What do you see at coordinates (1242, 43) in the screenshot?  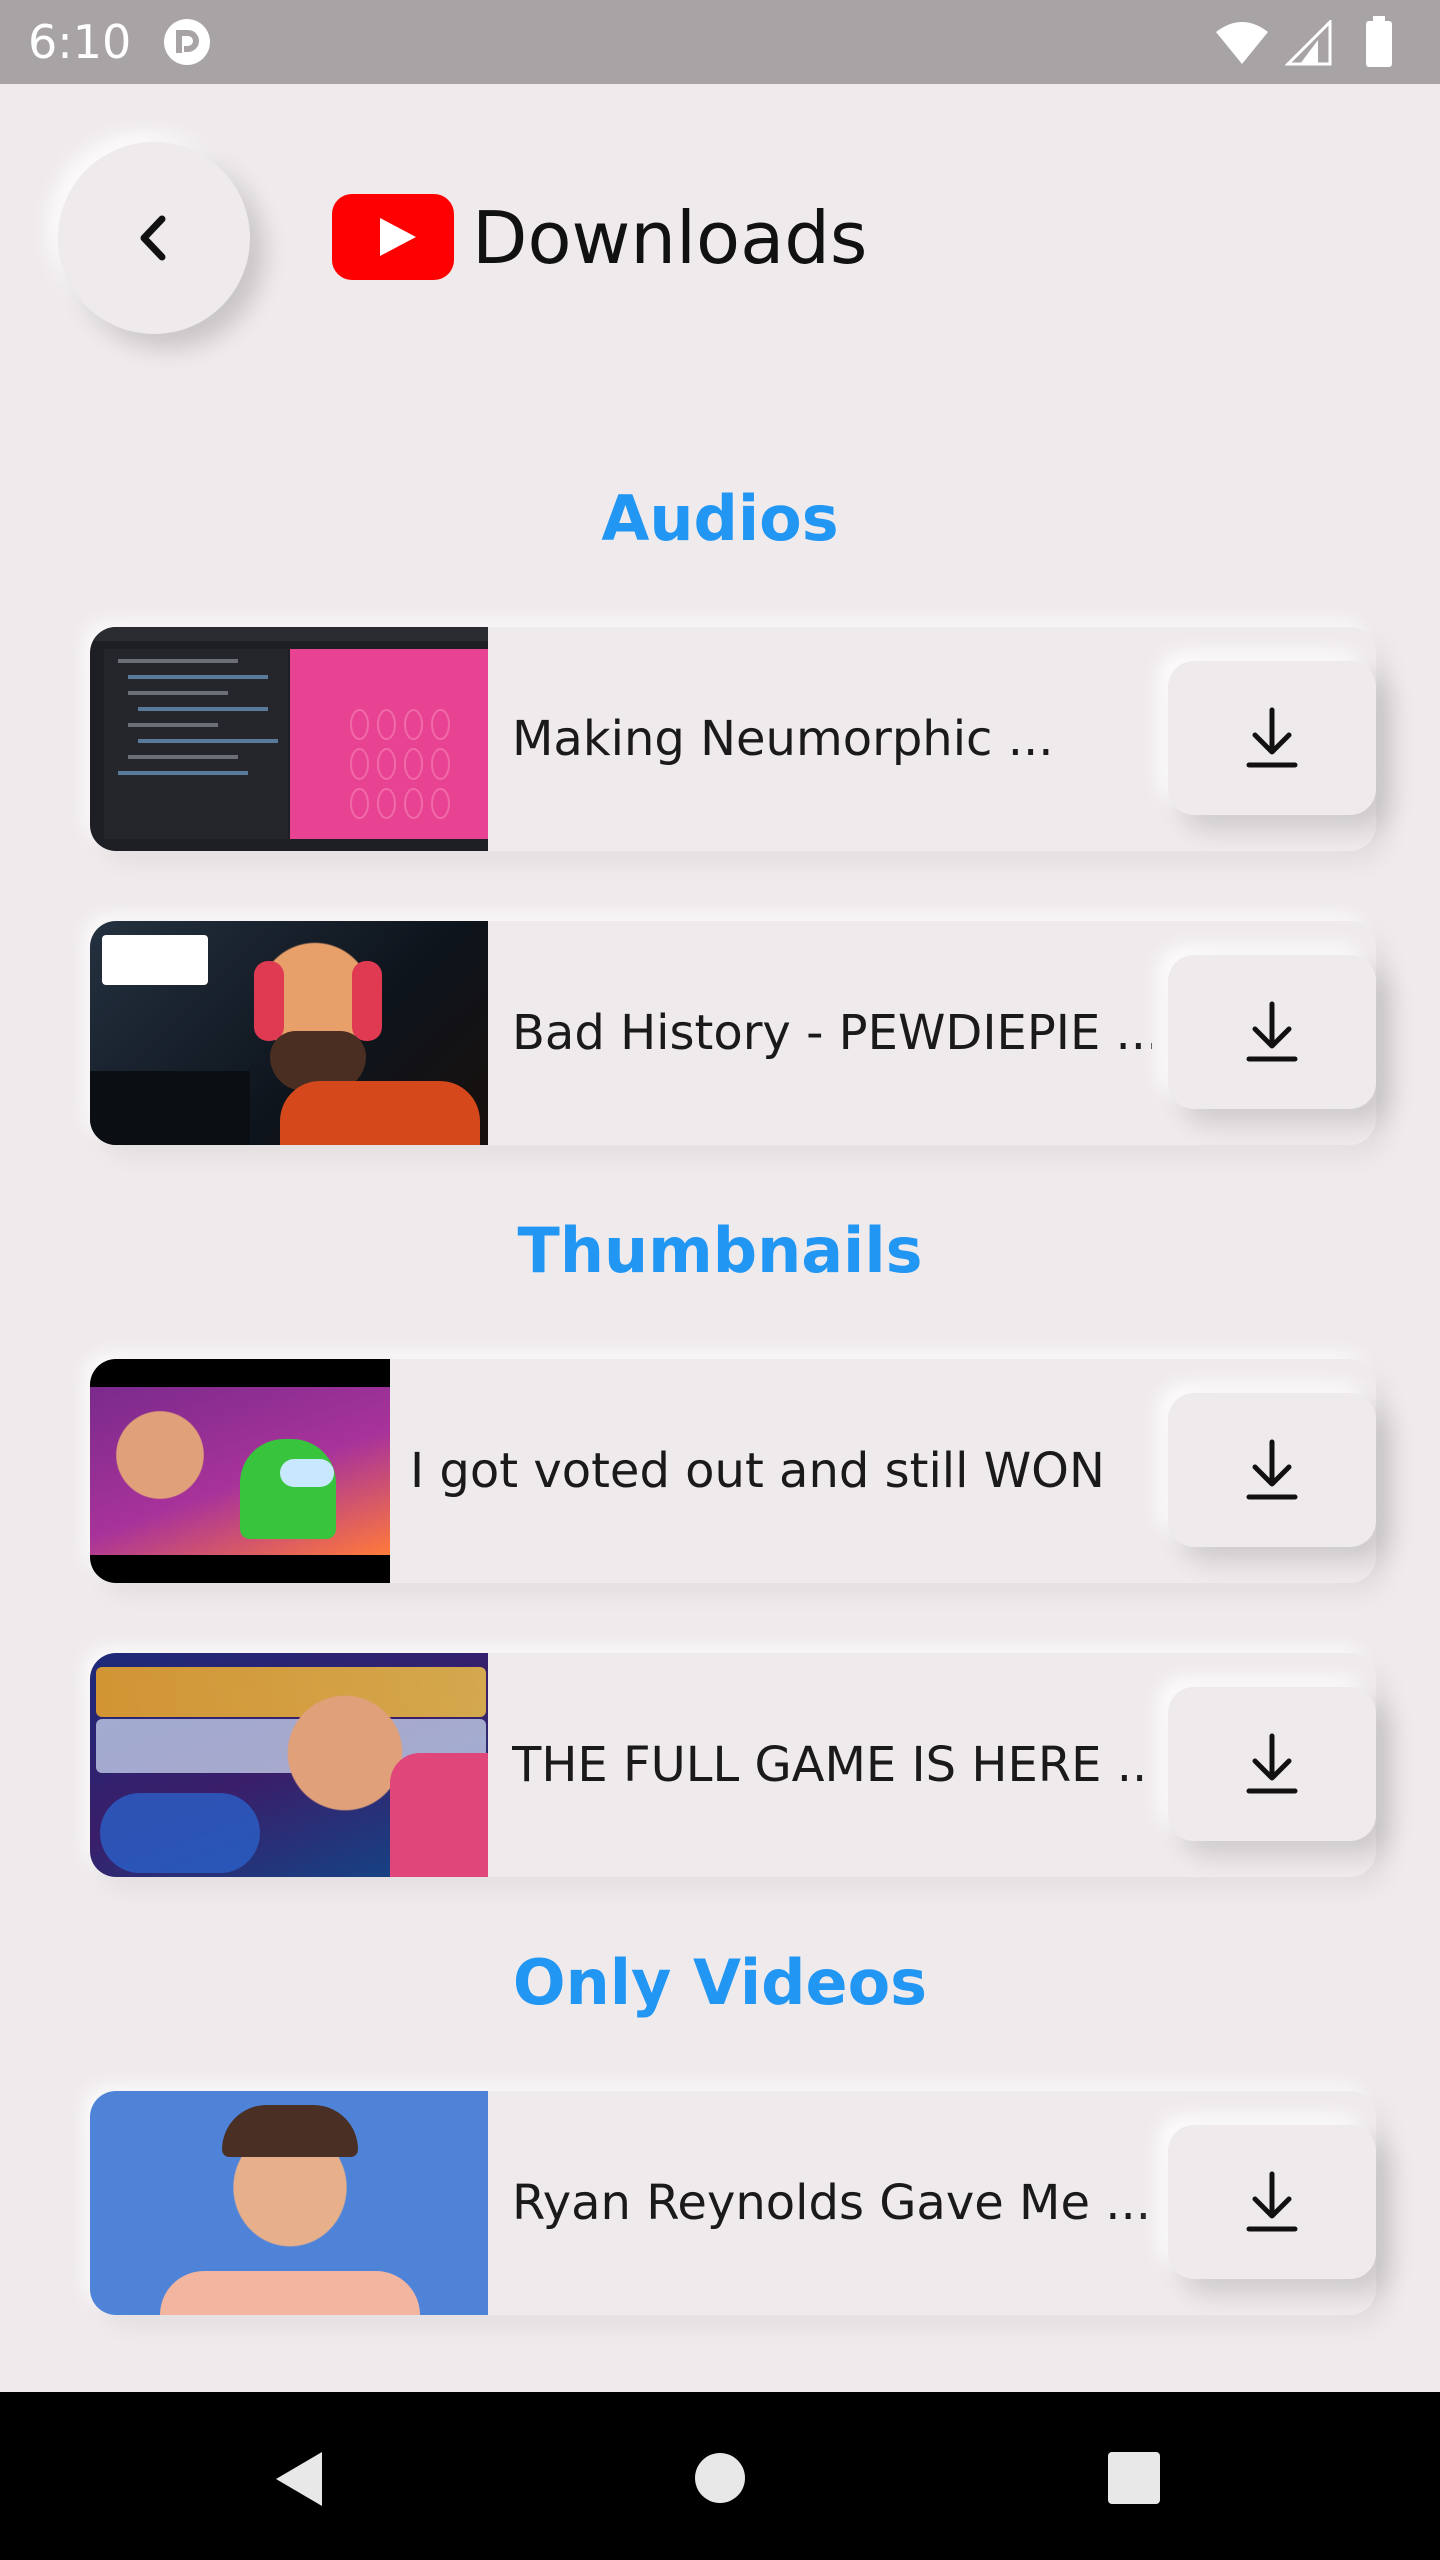 I see `wifi-icon` at bounding box center [1242, 43].